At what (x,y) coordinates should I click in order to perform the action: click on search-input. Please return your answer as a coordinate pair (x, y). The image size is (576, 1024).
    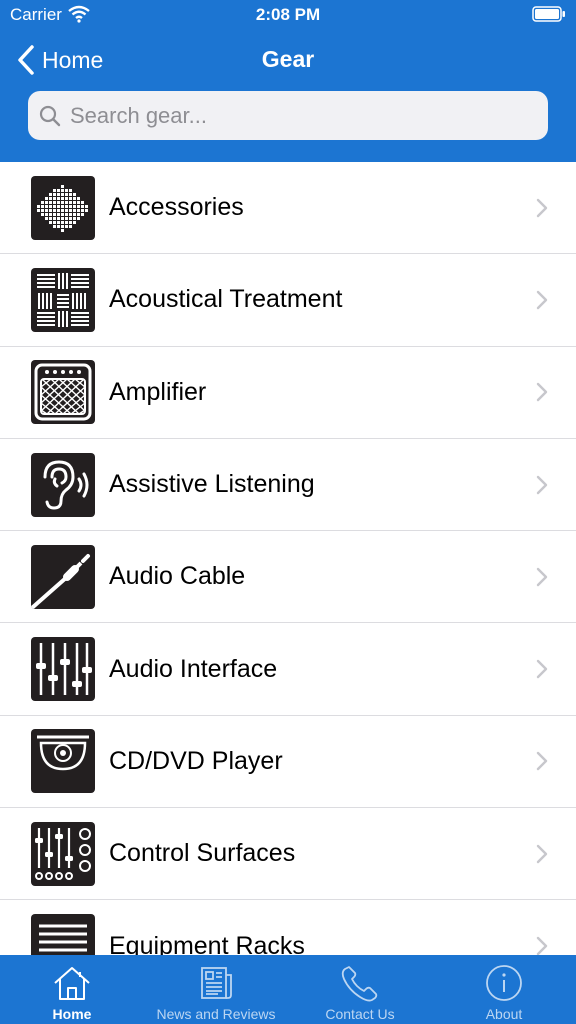
    Looking at the image, I should click on (290, 115).